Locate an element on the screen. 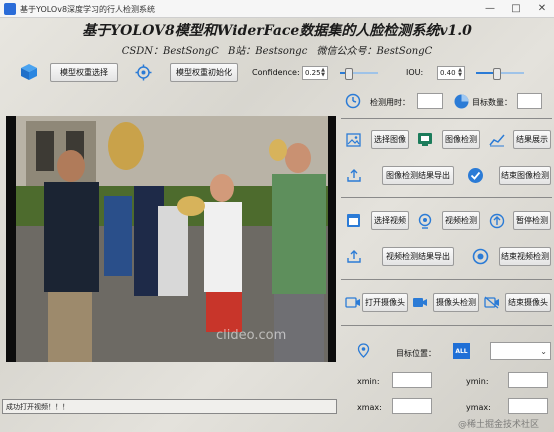  trend-chart-icon is located at coordinates (497, 140).